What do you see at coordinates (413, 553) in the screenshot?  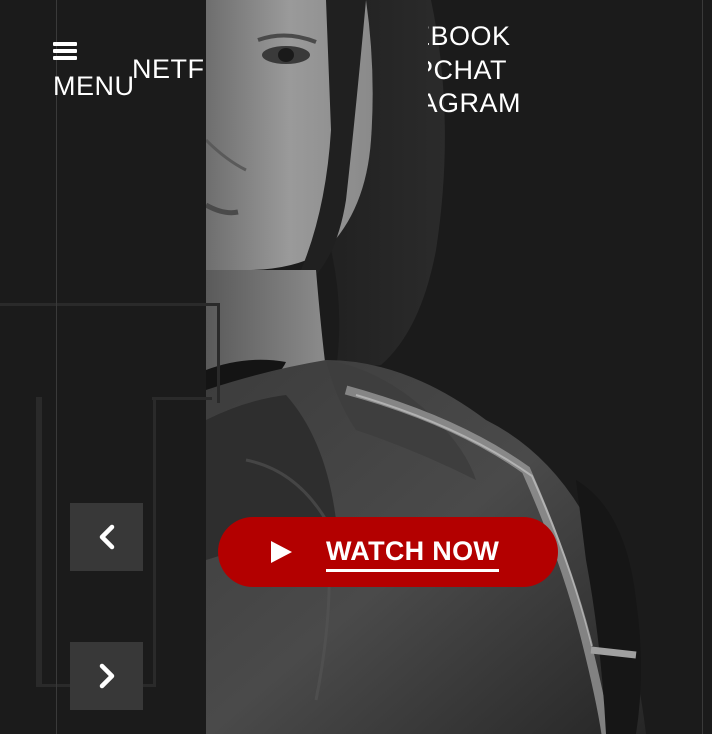 I see `watch-now-label: WATCH NOW` at bounding box center [413, 553].